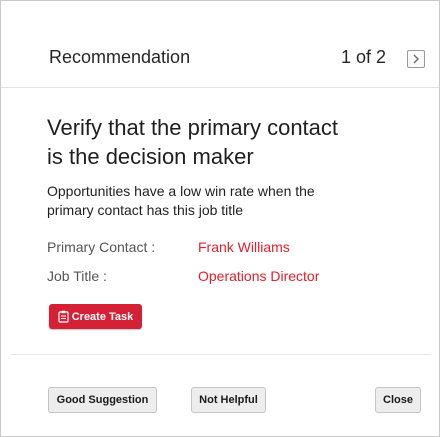  What do you see at coordinates (244, 247) in the screenshot?
I see `primary-contact-value: Frank Williams` at bounding box center [244, 247].